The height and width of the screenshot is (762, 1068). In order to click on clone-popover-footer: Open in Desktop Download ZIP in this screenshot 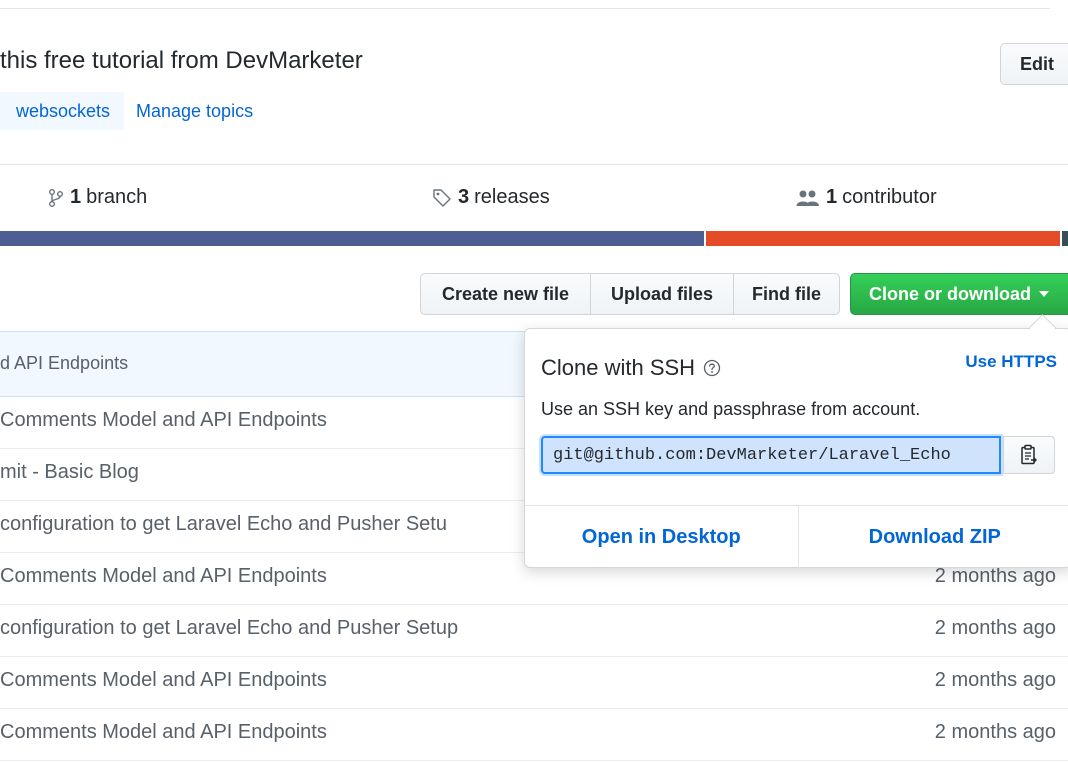, I will do `click(796, 536)`.